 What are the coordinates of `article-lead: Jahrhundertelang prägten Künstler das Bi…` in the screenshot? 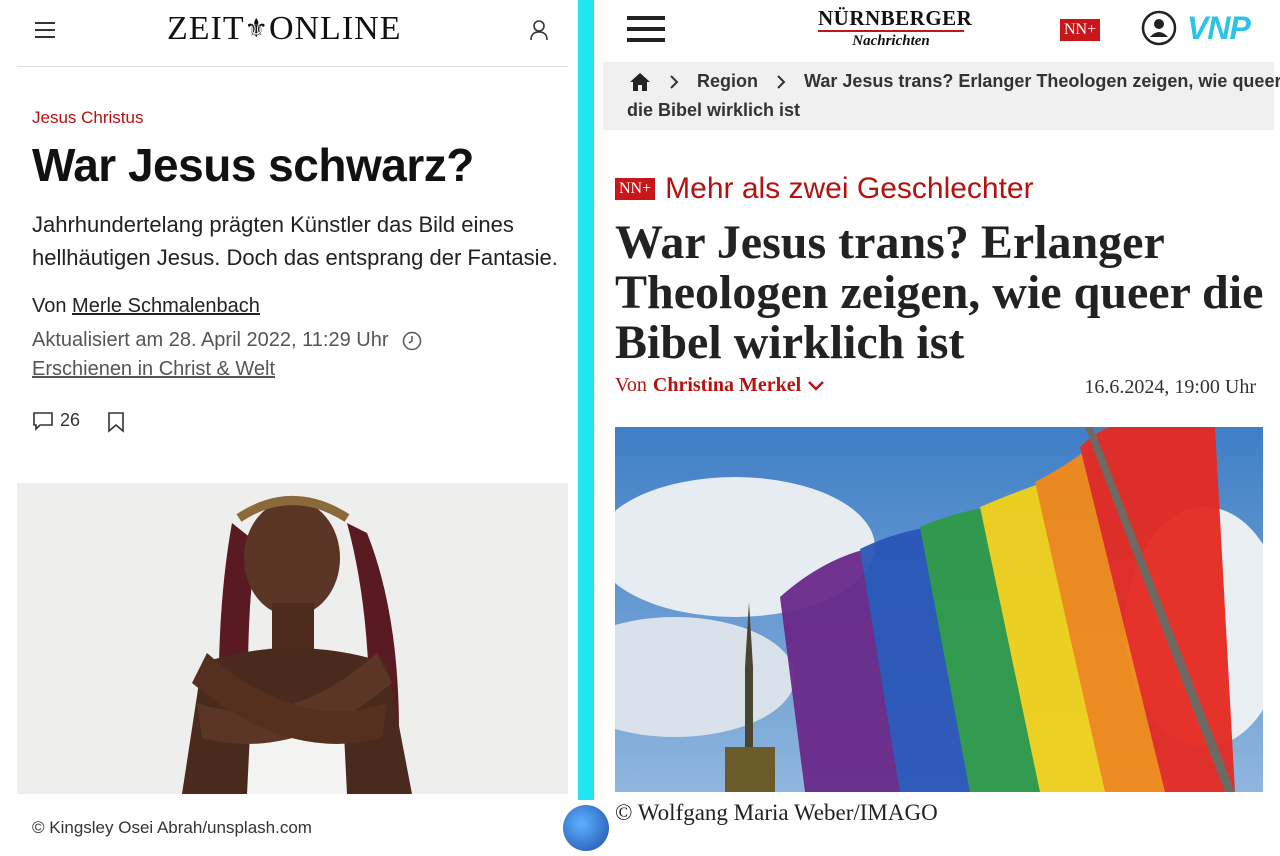 It's located at (295, 241).